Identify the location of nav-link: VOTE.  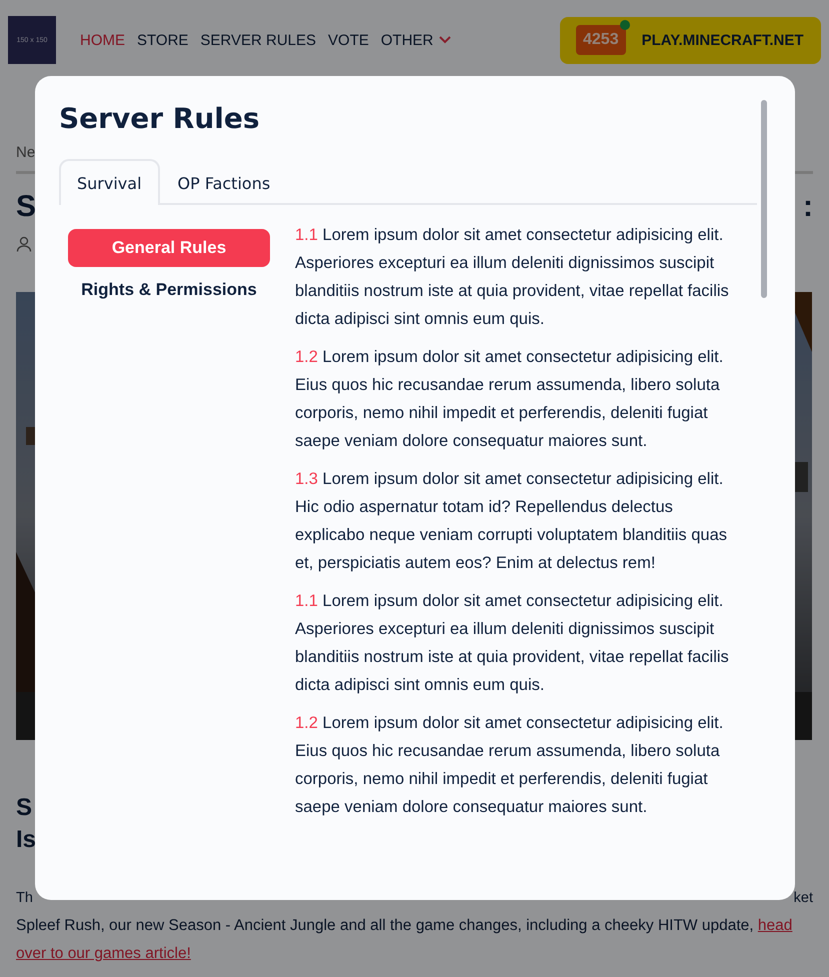
(348, 40).